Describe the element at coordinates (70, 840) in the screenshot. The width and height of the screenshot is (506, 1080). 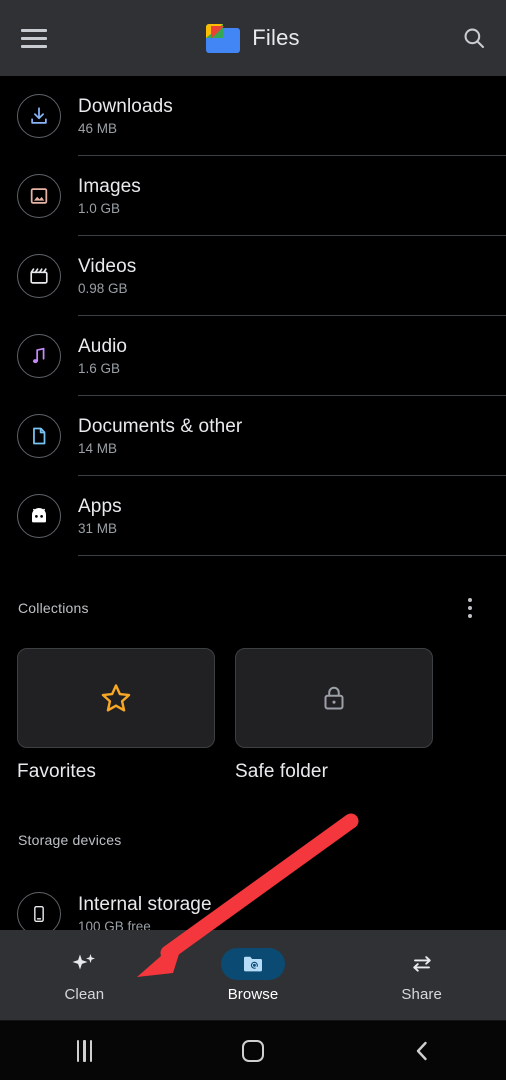
I see `storage-section-label: Storage devices` at that location.